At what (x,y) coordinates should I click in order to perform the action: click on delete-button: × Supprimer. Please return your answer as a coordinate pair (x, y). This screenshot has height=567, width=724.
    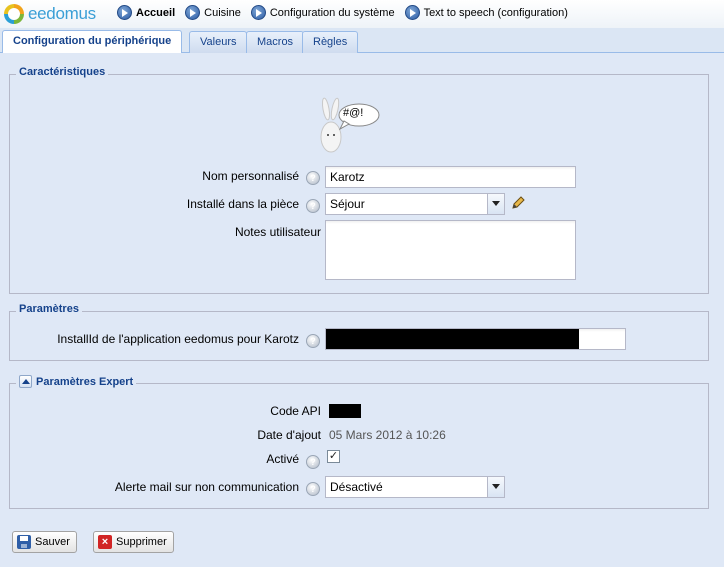
    Looking at the image, I should click on (133, 542).